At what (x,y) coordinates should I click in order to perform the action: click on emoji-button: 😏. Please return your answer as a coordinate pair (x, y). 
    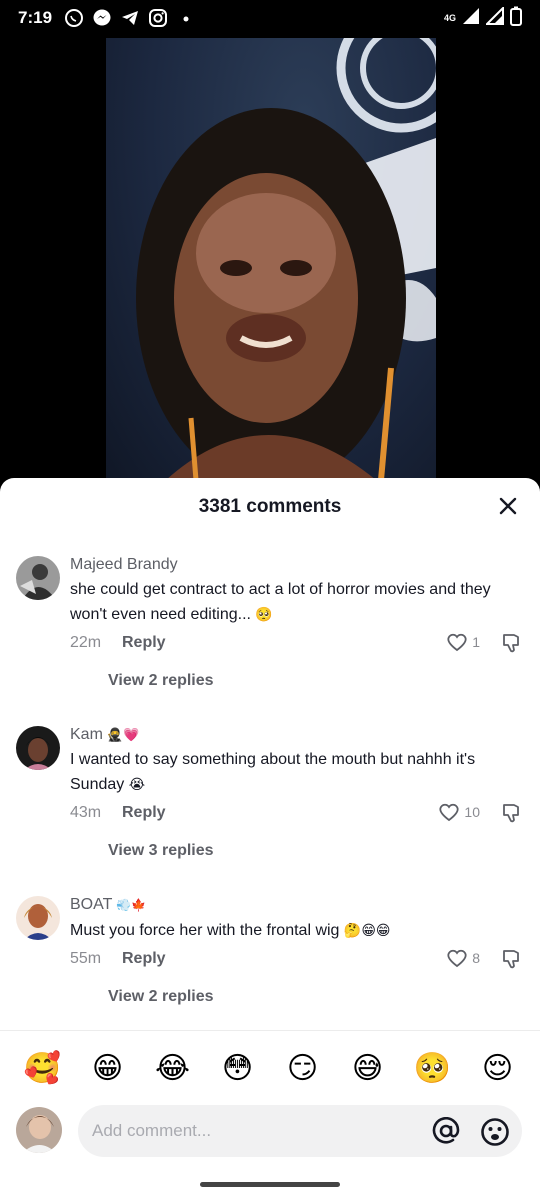
    Looking at the image, I should click on (303, 1068).